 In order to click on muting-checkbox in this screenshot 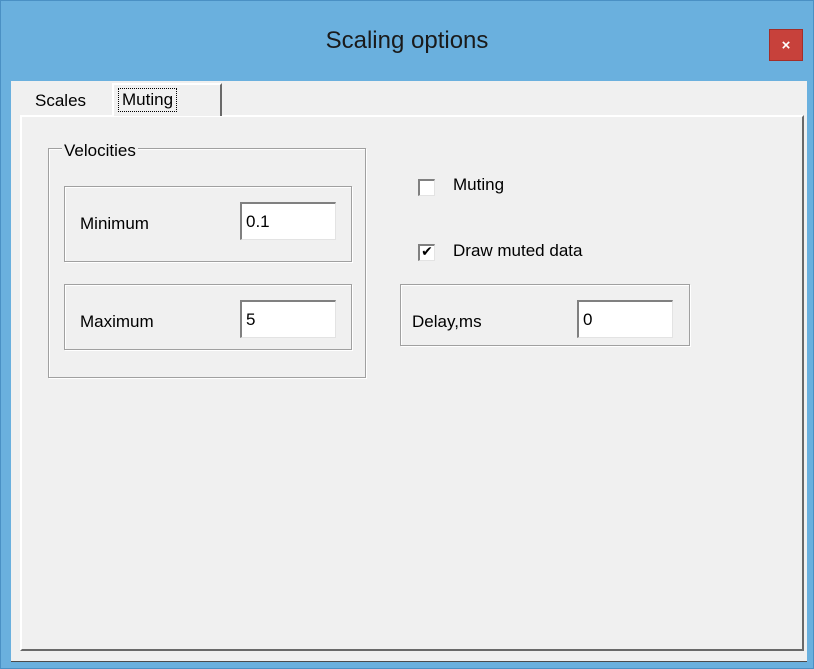, I will do `click(426, 187)`.